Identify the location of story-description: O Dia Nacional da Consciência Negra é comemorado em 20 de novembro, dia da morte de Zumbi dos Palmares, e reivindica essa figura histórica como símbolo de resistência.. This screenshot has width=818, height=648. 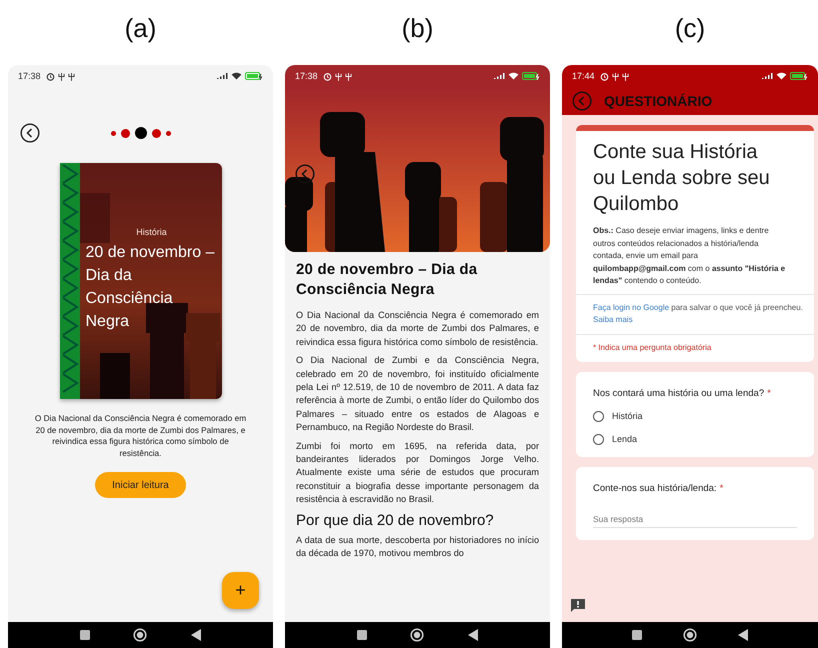
(140, 436).